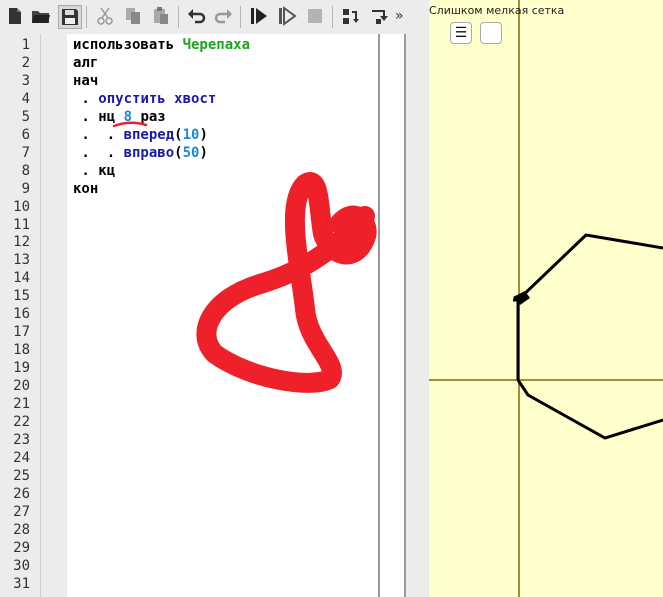 The image size is (663, 597). Describe the element at coordinates (491, 33) in the screenshot. I see `canvas-option-button` at that location.